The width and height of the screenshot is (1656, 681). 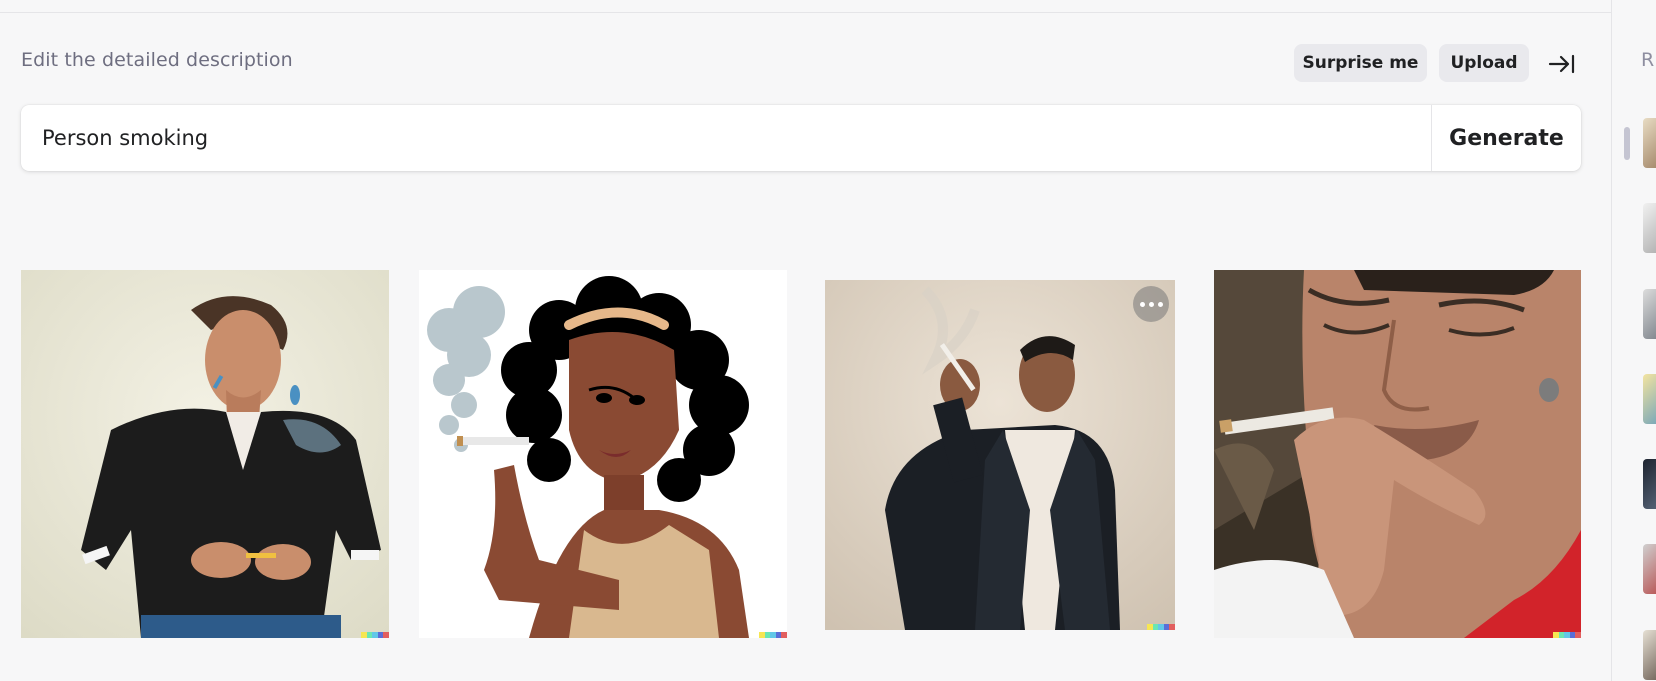 I want to click on generate-button: Generate, so click(x=1506, y=138).